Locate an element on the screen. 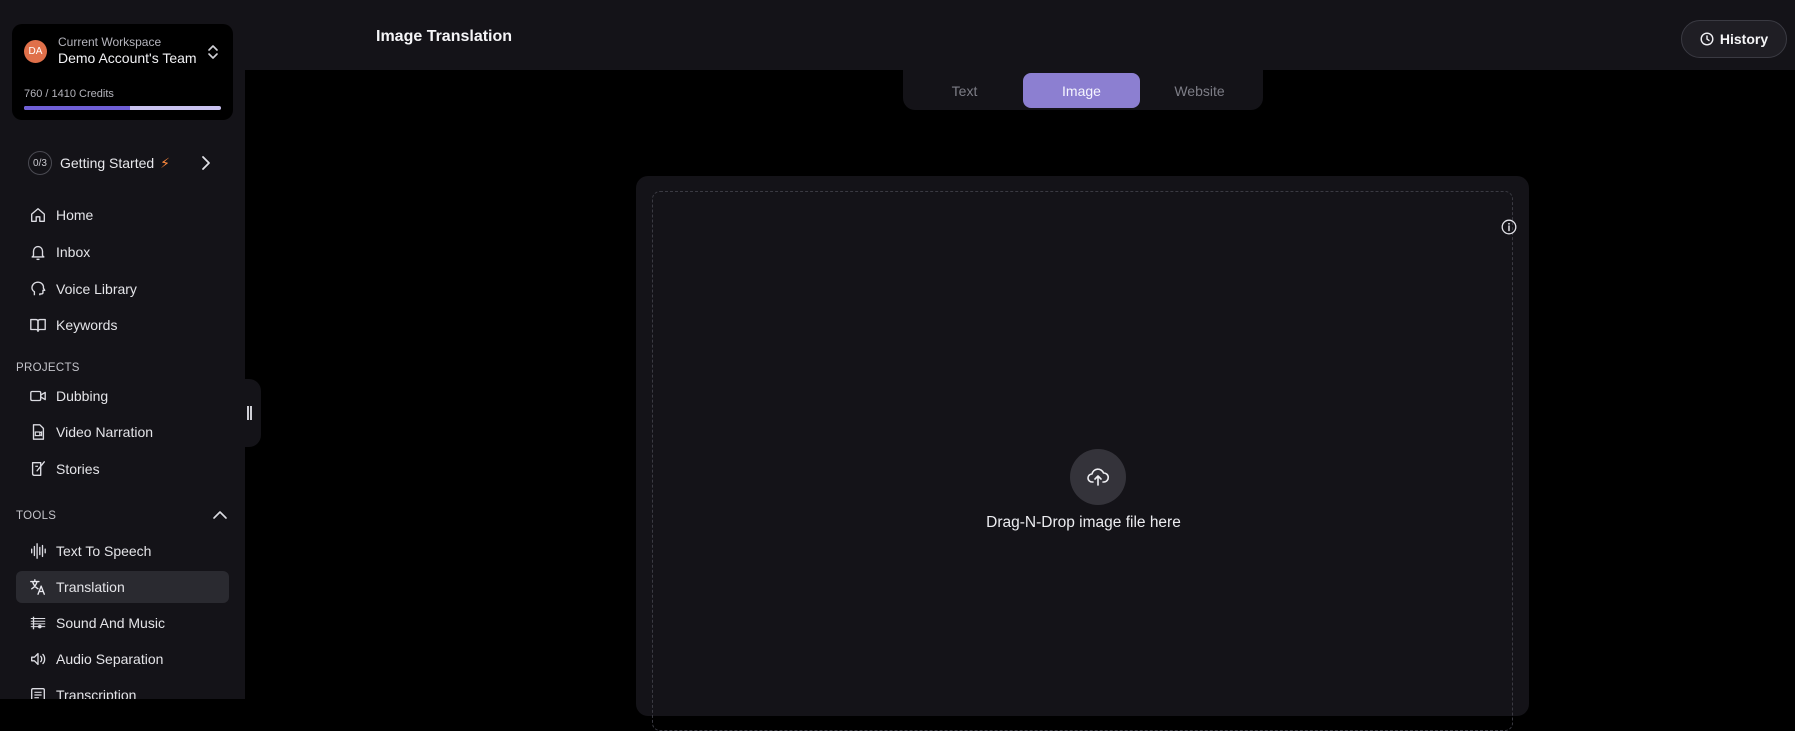 Image resolution: width=1795 pixels, height=731 pixels. video-camera-icon is located at coordinates (38, 396).